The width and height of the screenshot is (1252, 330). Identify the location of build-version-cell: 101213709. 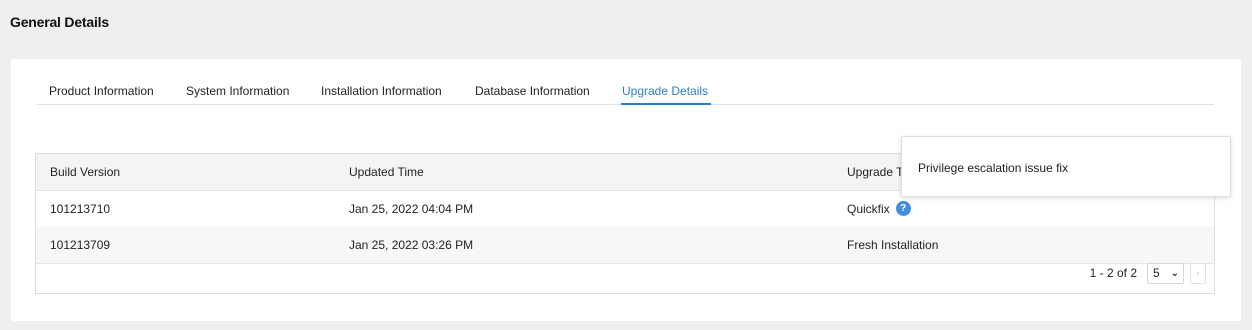
(80, 245).